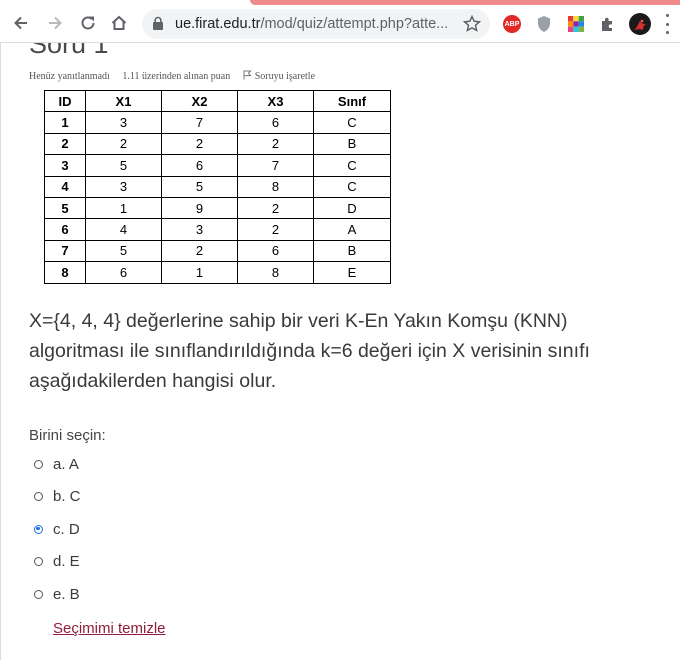  What do you see at coordinates (57, 529) in the screenshot?
I see `answer-option: c. D` at bounding box center [57, 529].